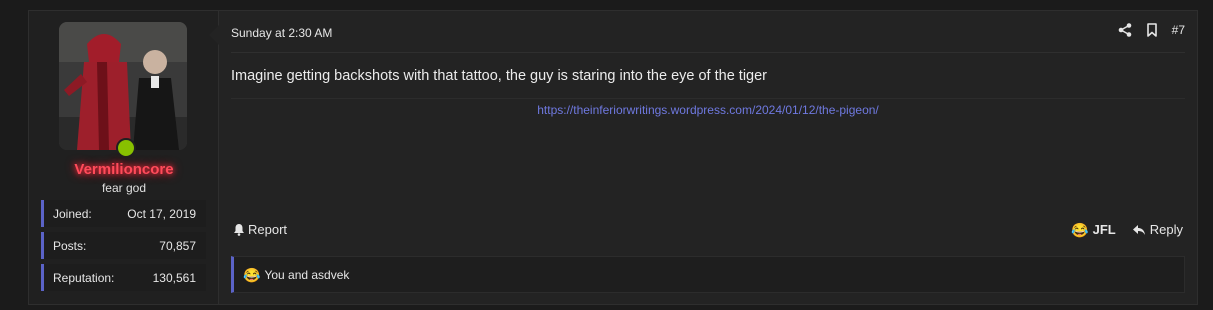 This screenshot has width=1213, height=310. I want to click on post-footer-actions: 😂 JFL Reply, so click(1127, 229).